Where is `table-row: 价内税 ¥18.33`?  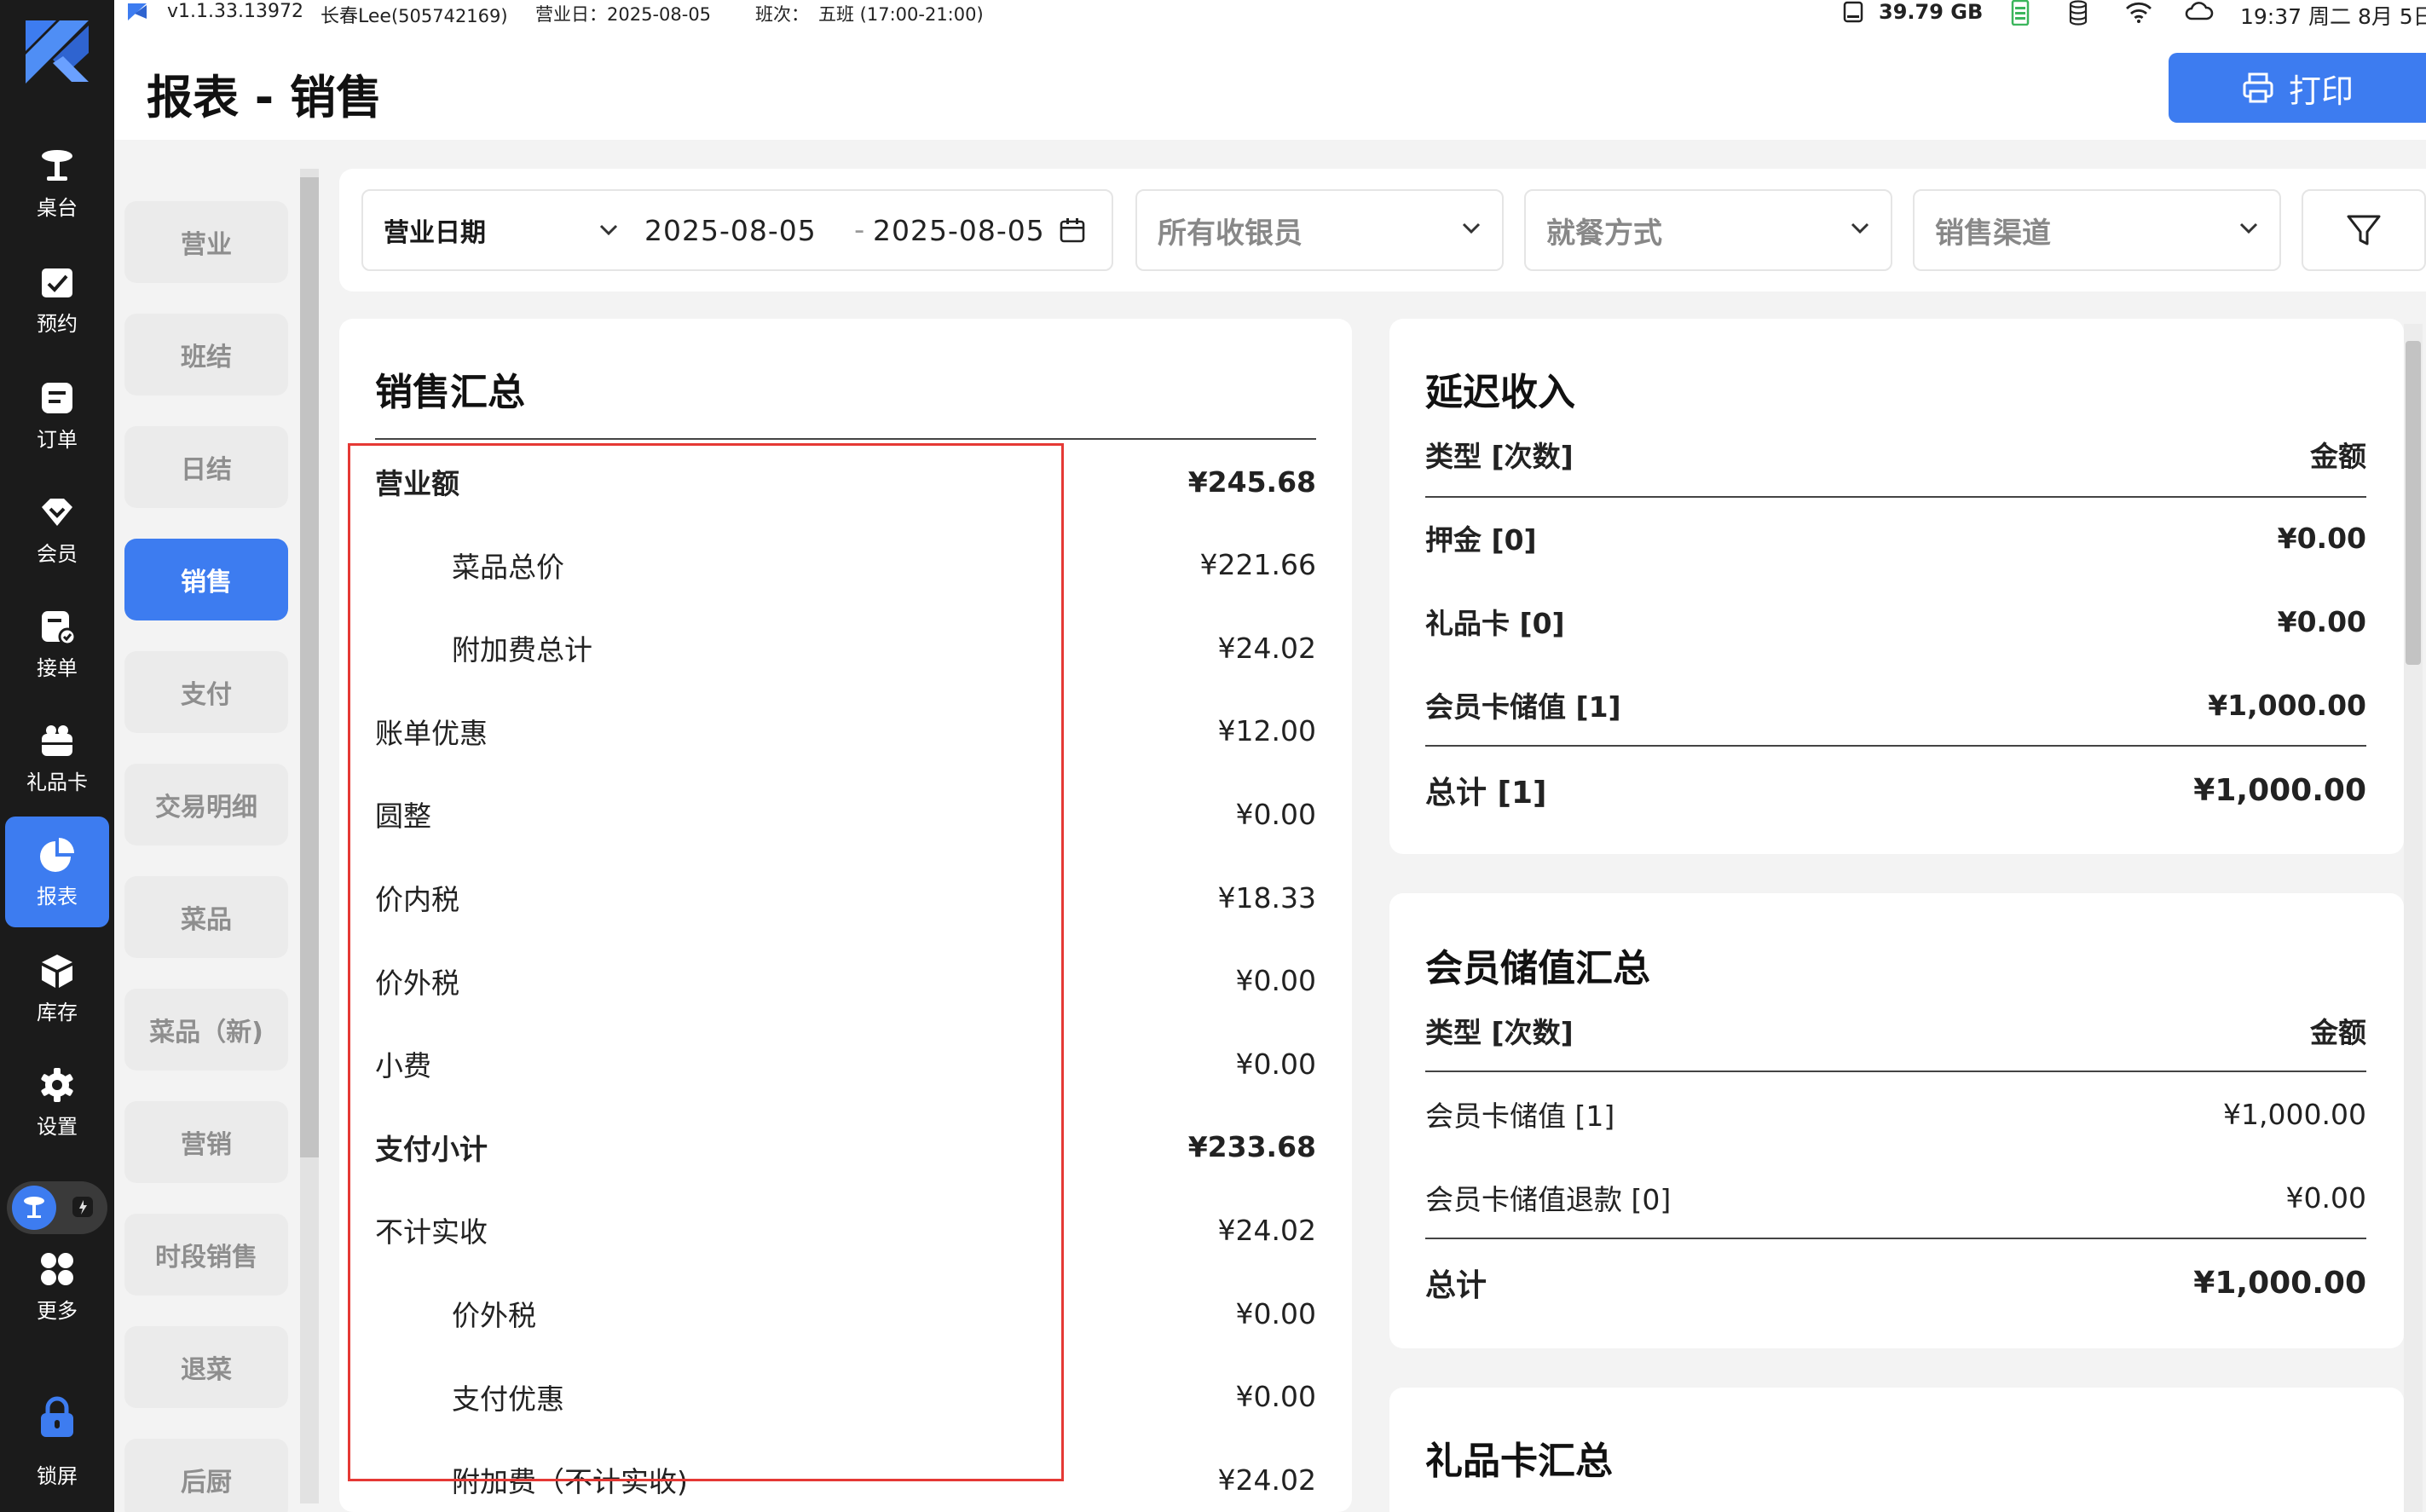
table-row: 价内税 ¥18.33 is located at coordinates (845, 897).